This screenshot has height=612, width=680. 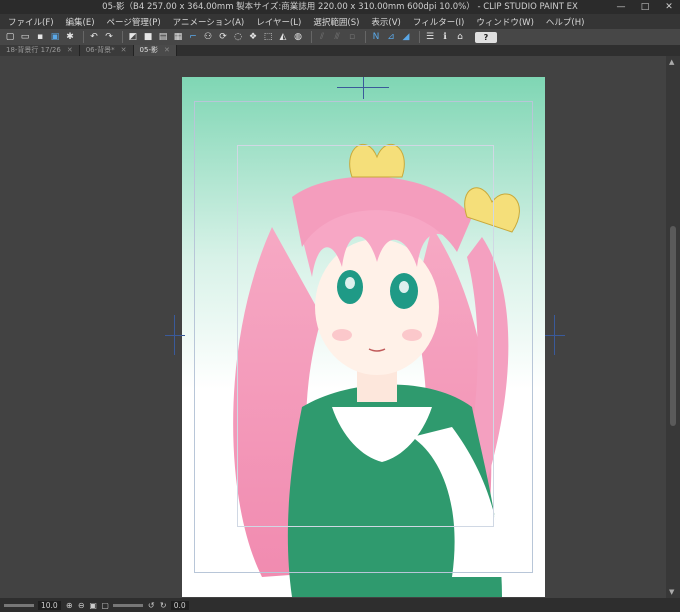 What do you see at coordinates (33, 50) in the screenshot?
I see `tab-label: 18-背景行 17/26` at bounding box center [33, 50].